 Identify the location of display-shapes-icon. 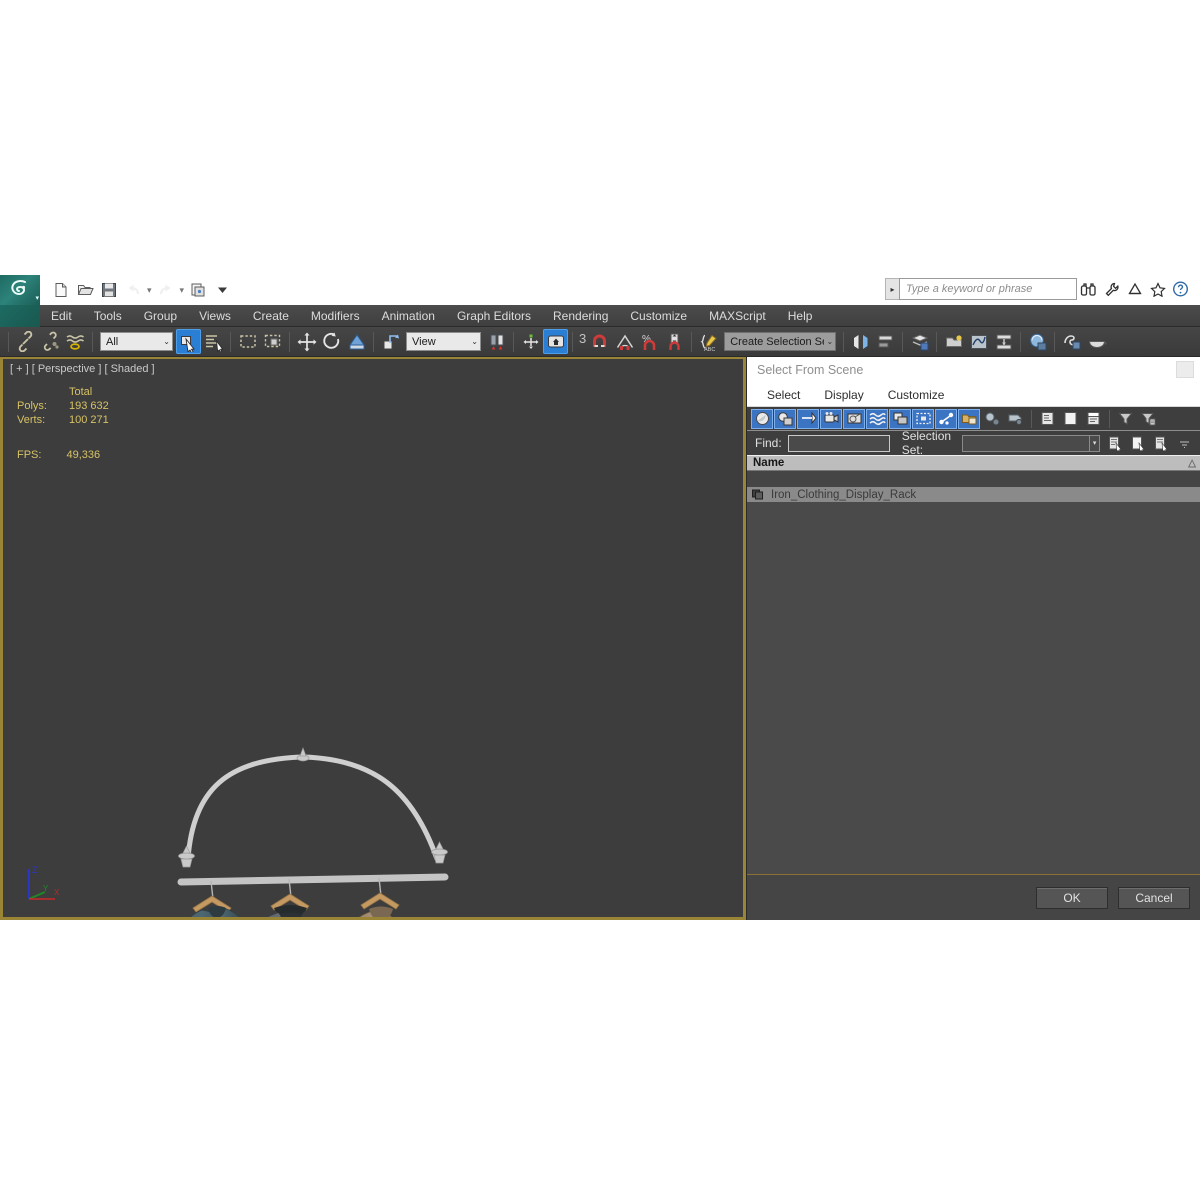
(785, 418).